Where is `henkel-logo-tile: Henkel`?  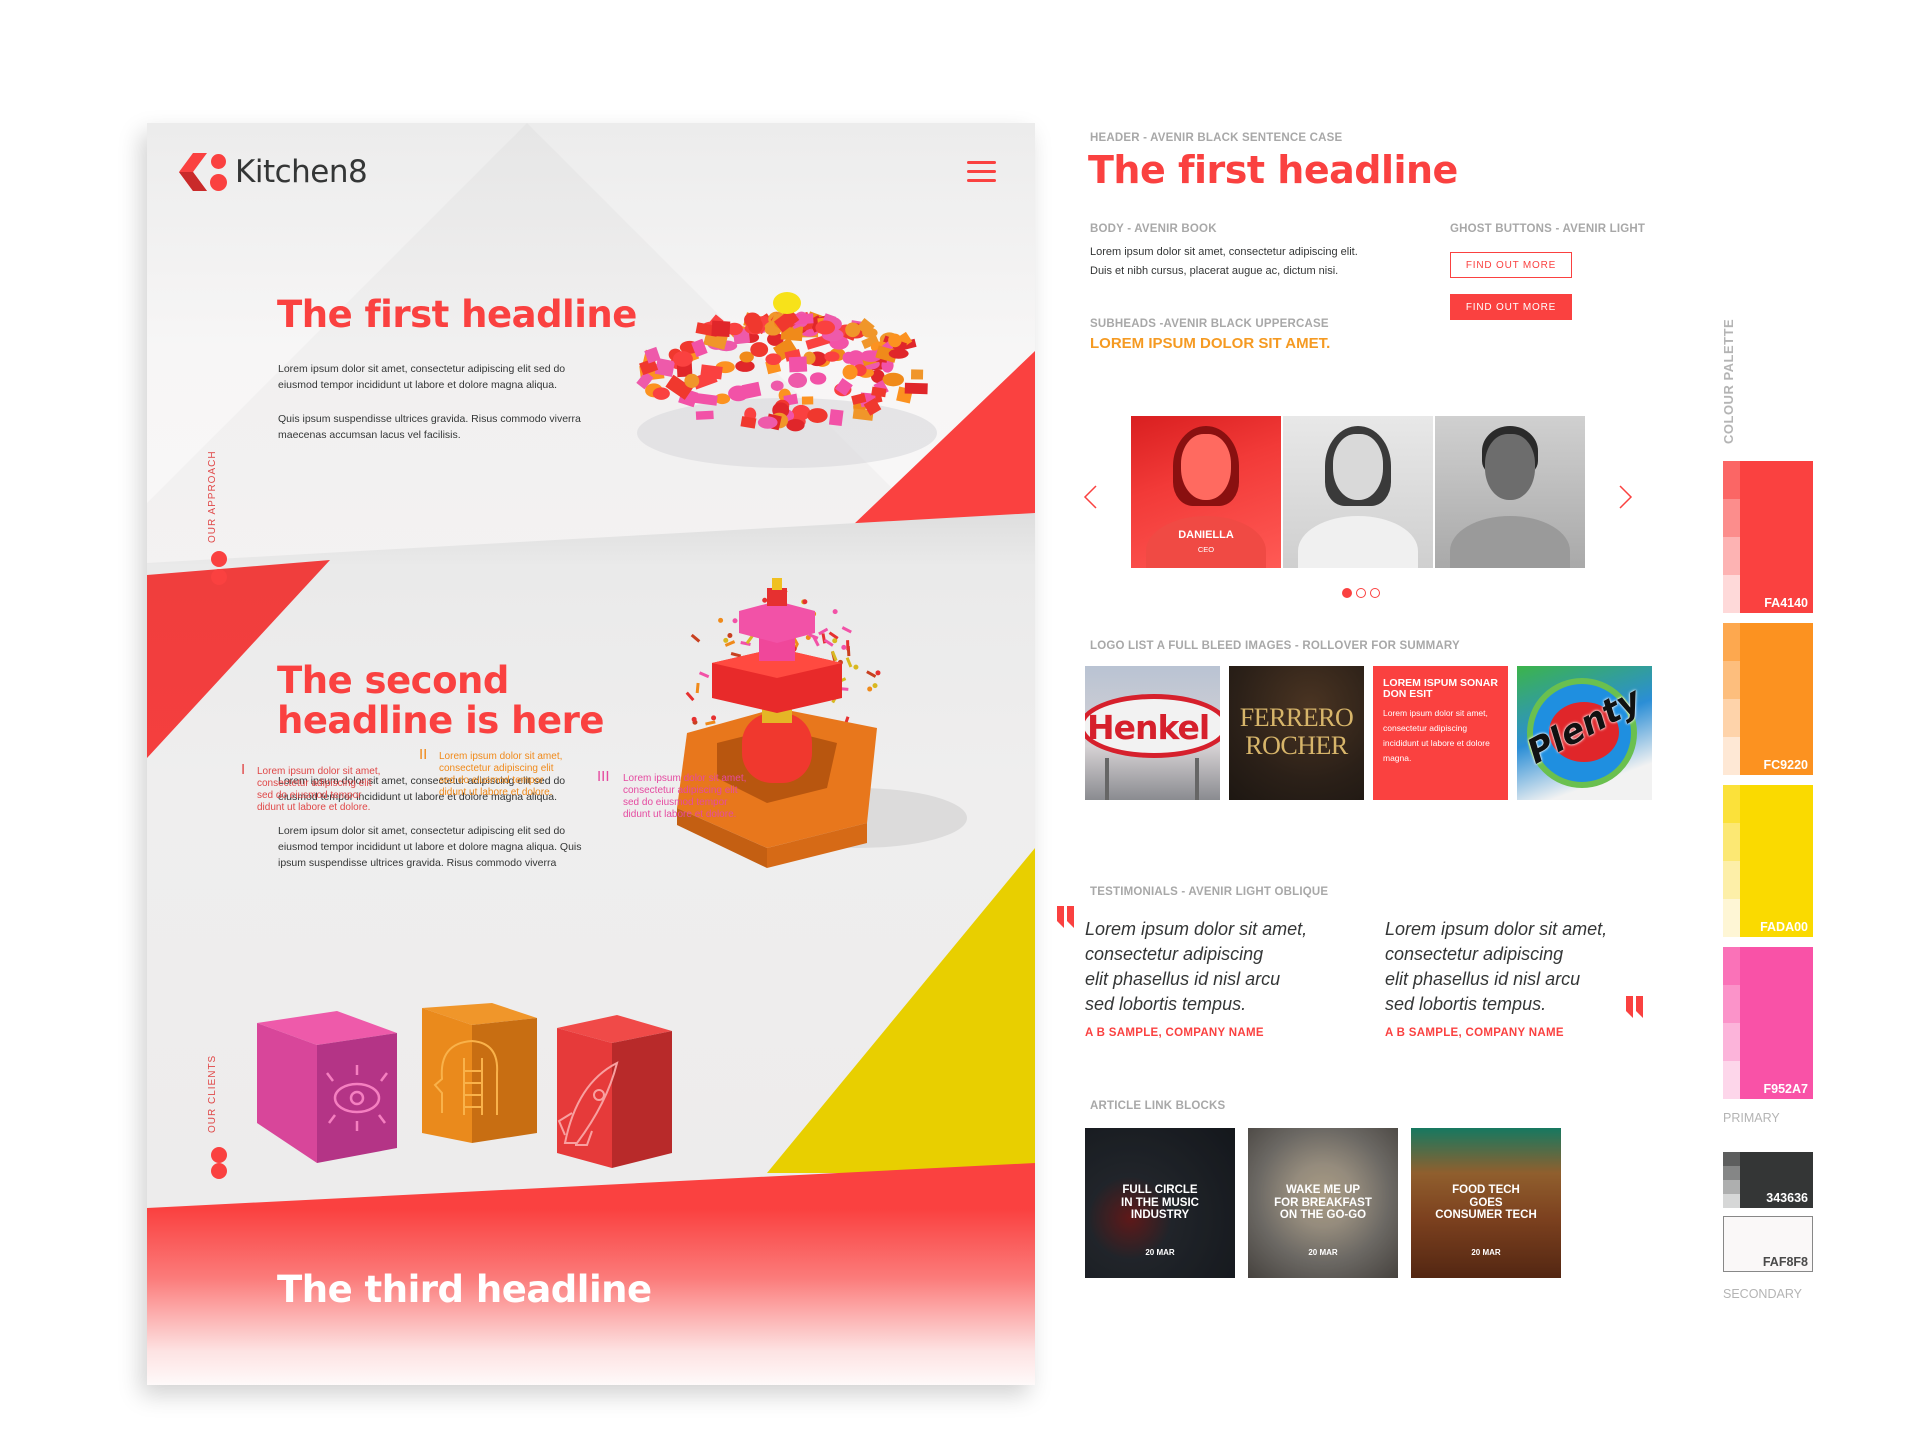 henkel-logo-tile: Henkel is located at coordinates (1152, 733).